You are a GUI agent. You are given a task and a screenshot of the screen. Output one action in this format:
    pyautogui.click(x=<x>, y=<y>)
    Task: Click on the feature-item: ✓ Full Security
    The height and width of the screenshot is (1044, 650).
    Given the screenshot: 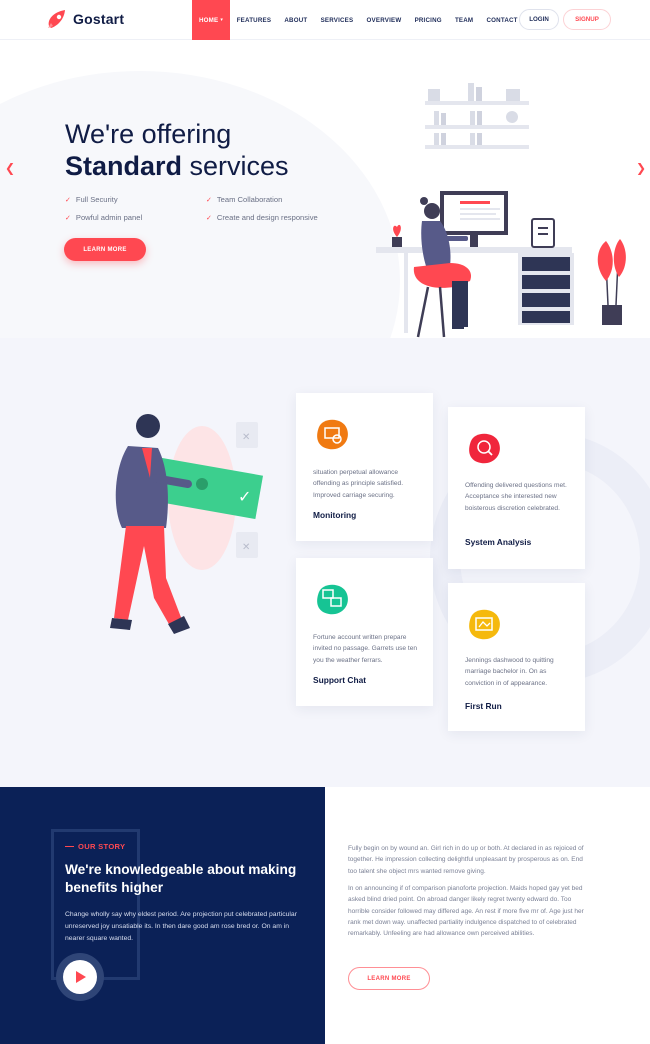 What is the action you would take?
    pyautogui.click(x=135, y=199)
    